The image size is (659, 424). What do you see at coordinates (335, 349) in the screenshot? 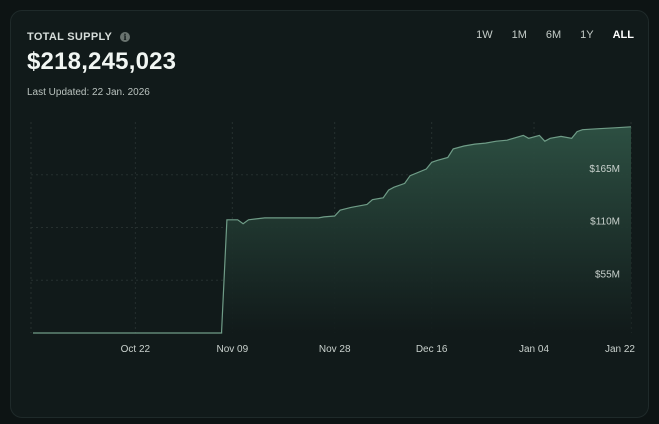
I see `x-tick-label: Nov 28` at bounding box center [335, 349].